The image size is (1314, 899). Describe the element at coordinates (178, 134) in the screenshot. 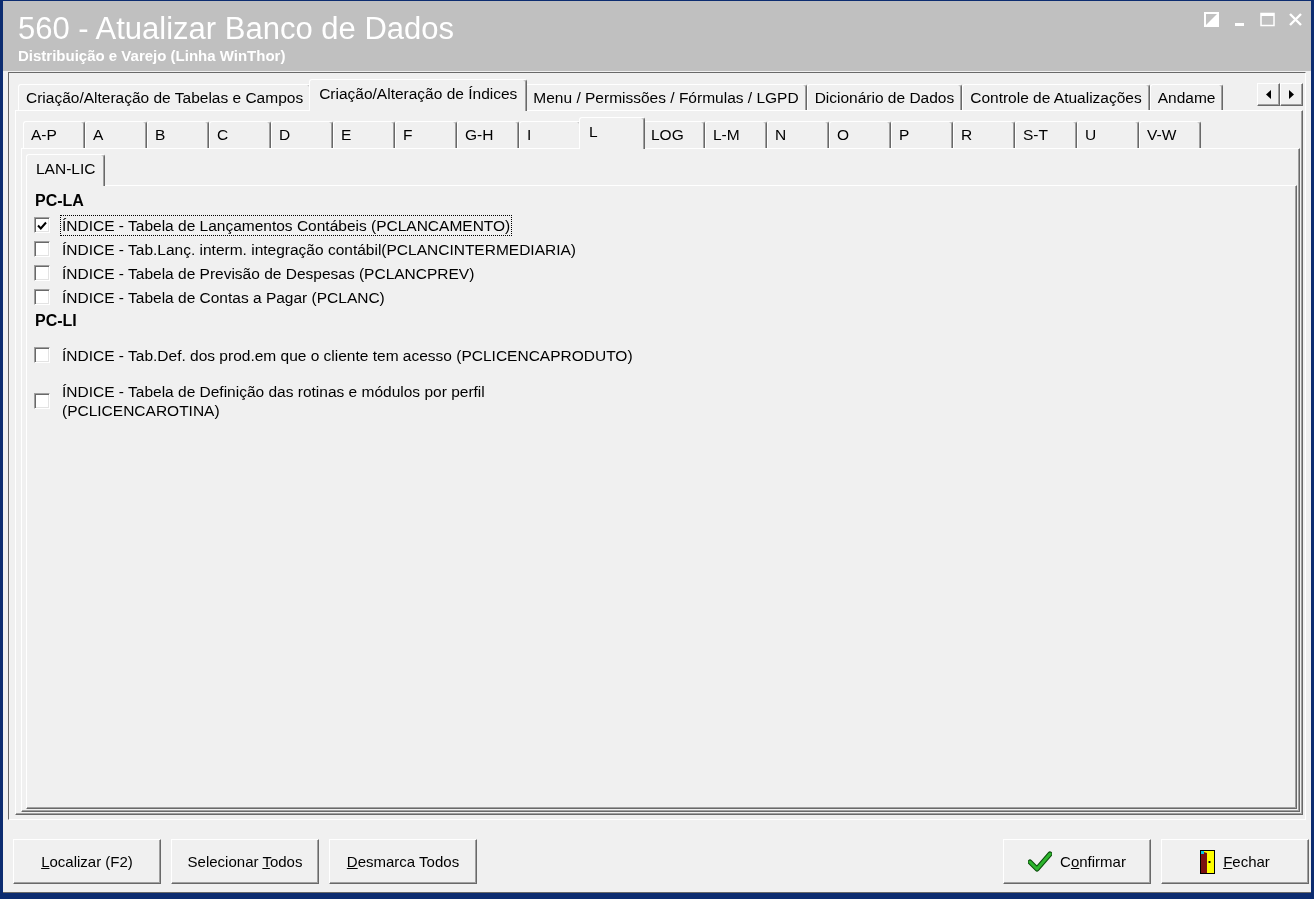

I see `tab: B` at that location.